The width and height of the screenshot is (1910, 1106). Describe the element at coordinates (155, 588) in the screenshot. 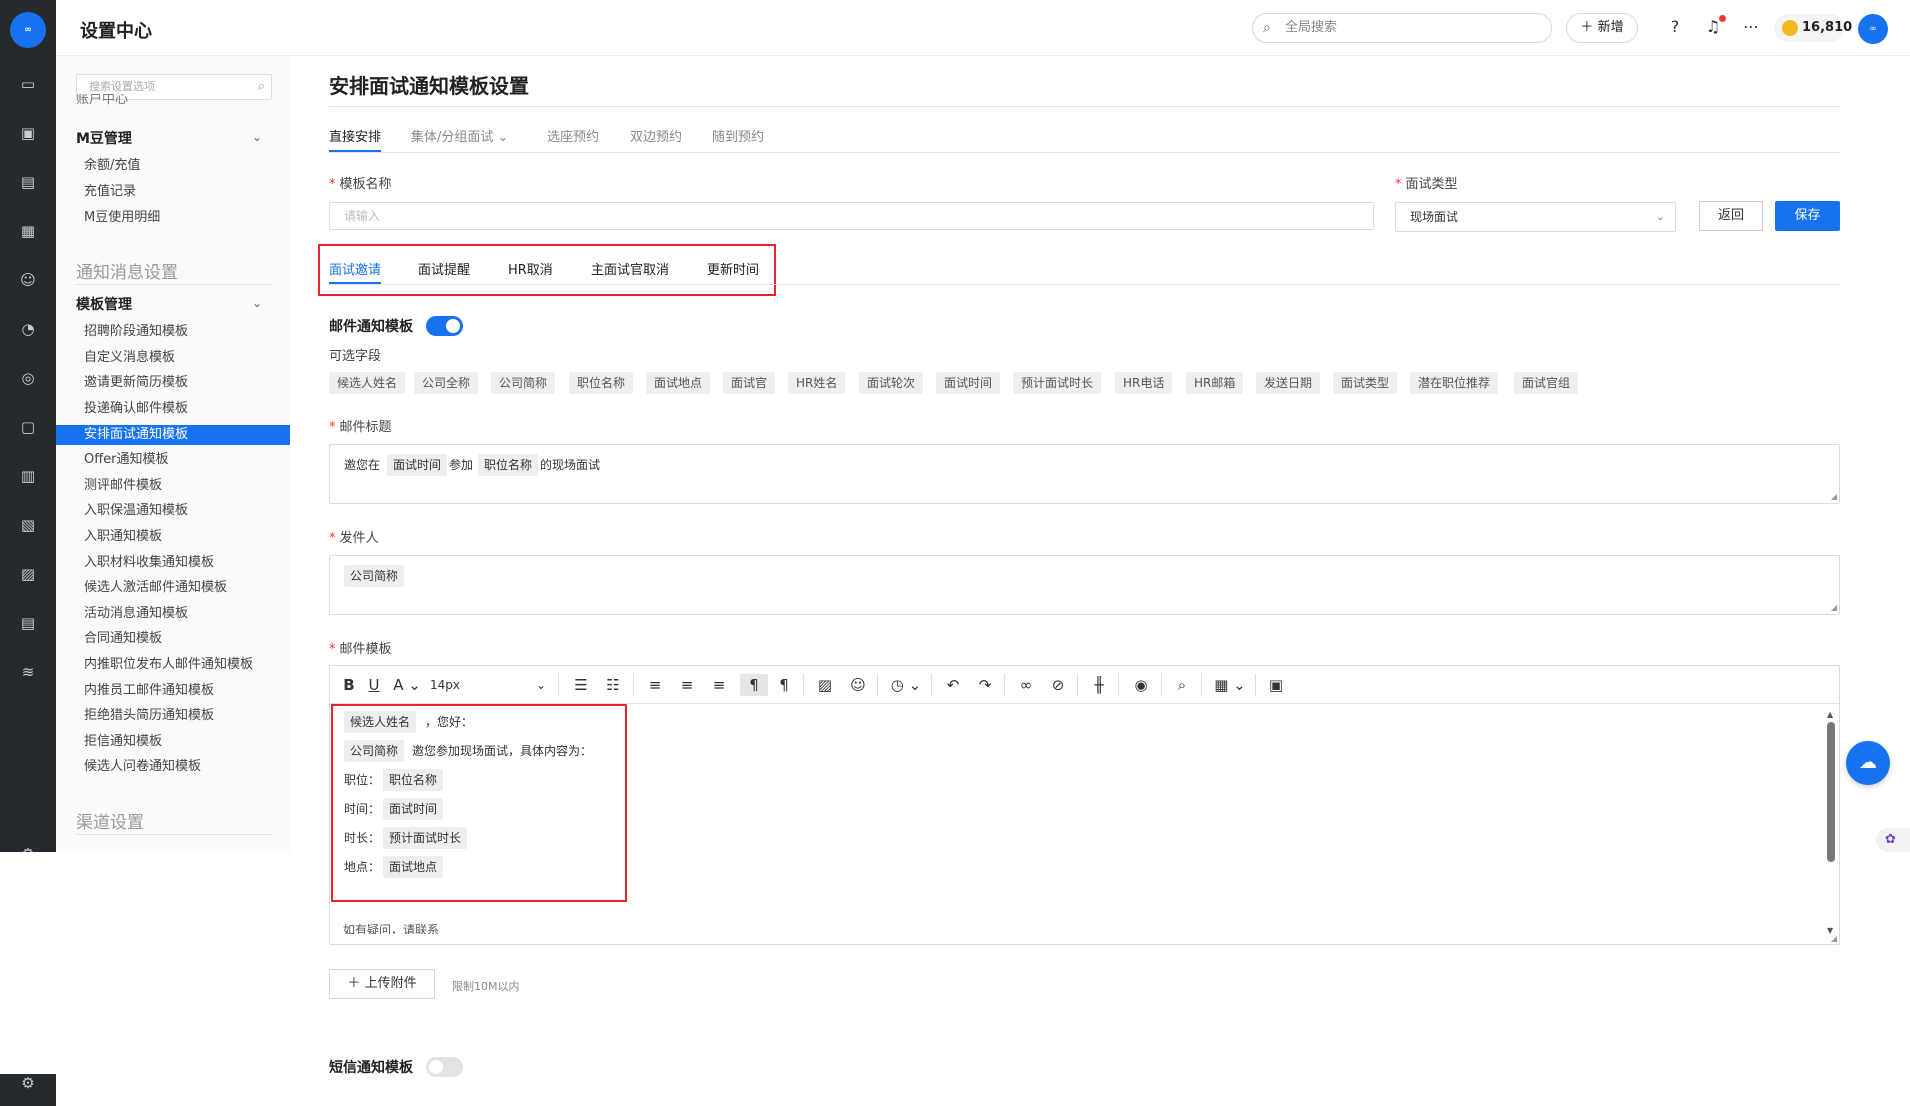

I see `sidebar-item: 候选人激活邮件通知模板` at that location.